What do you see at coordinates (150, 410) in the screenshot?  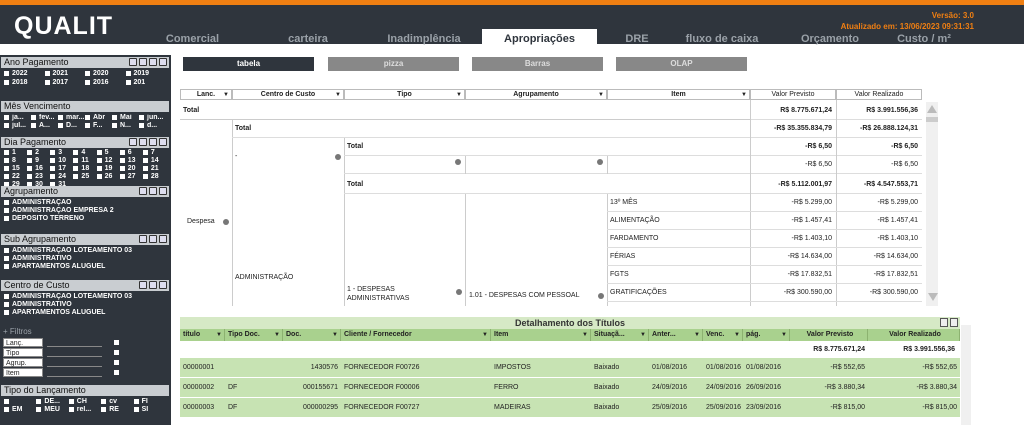 I see `tipo-lanc-item: SI` at bounding box center [150, 410].